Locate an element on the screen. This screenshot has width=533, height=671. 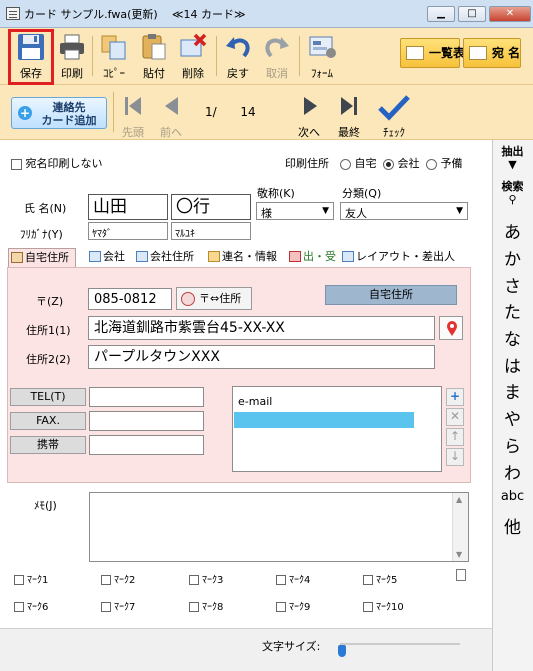
close-button: ✕ is located at coordinates (510, 14).